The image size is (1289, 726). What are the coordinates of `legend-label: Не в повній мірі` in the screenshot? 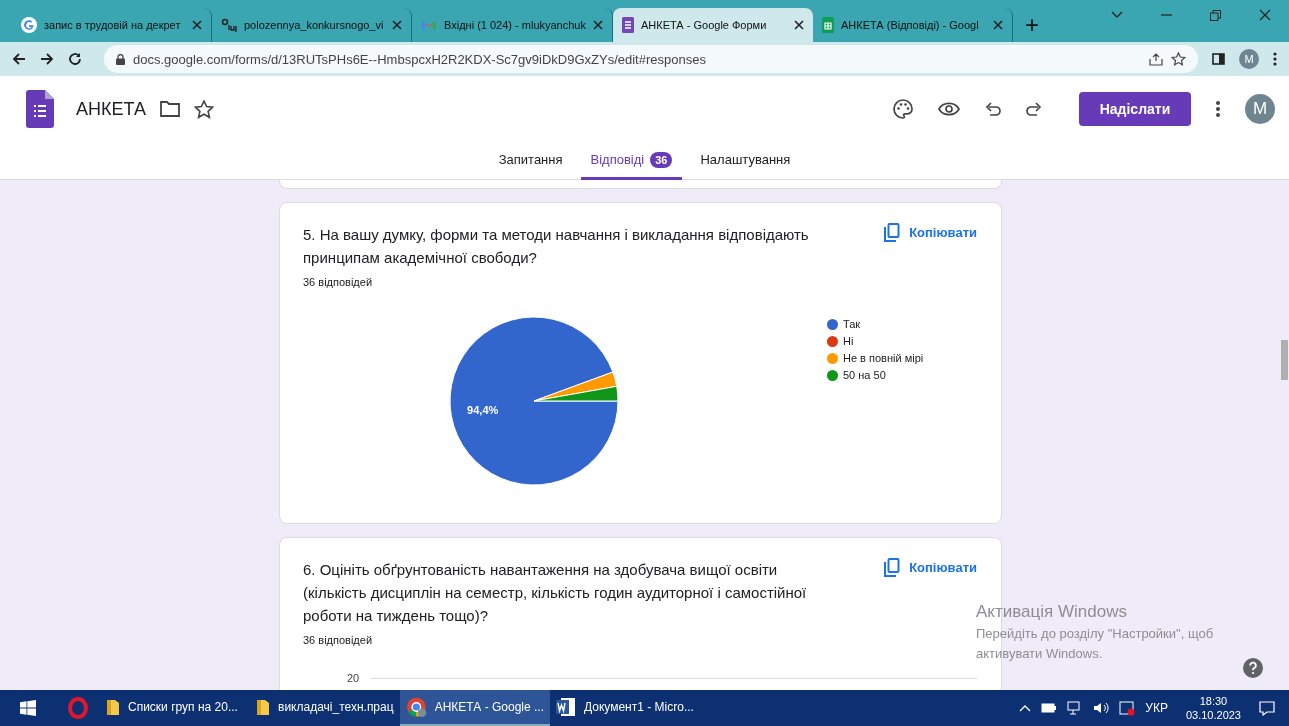 It's located at (883, 358).